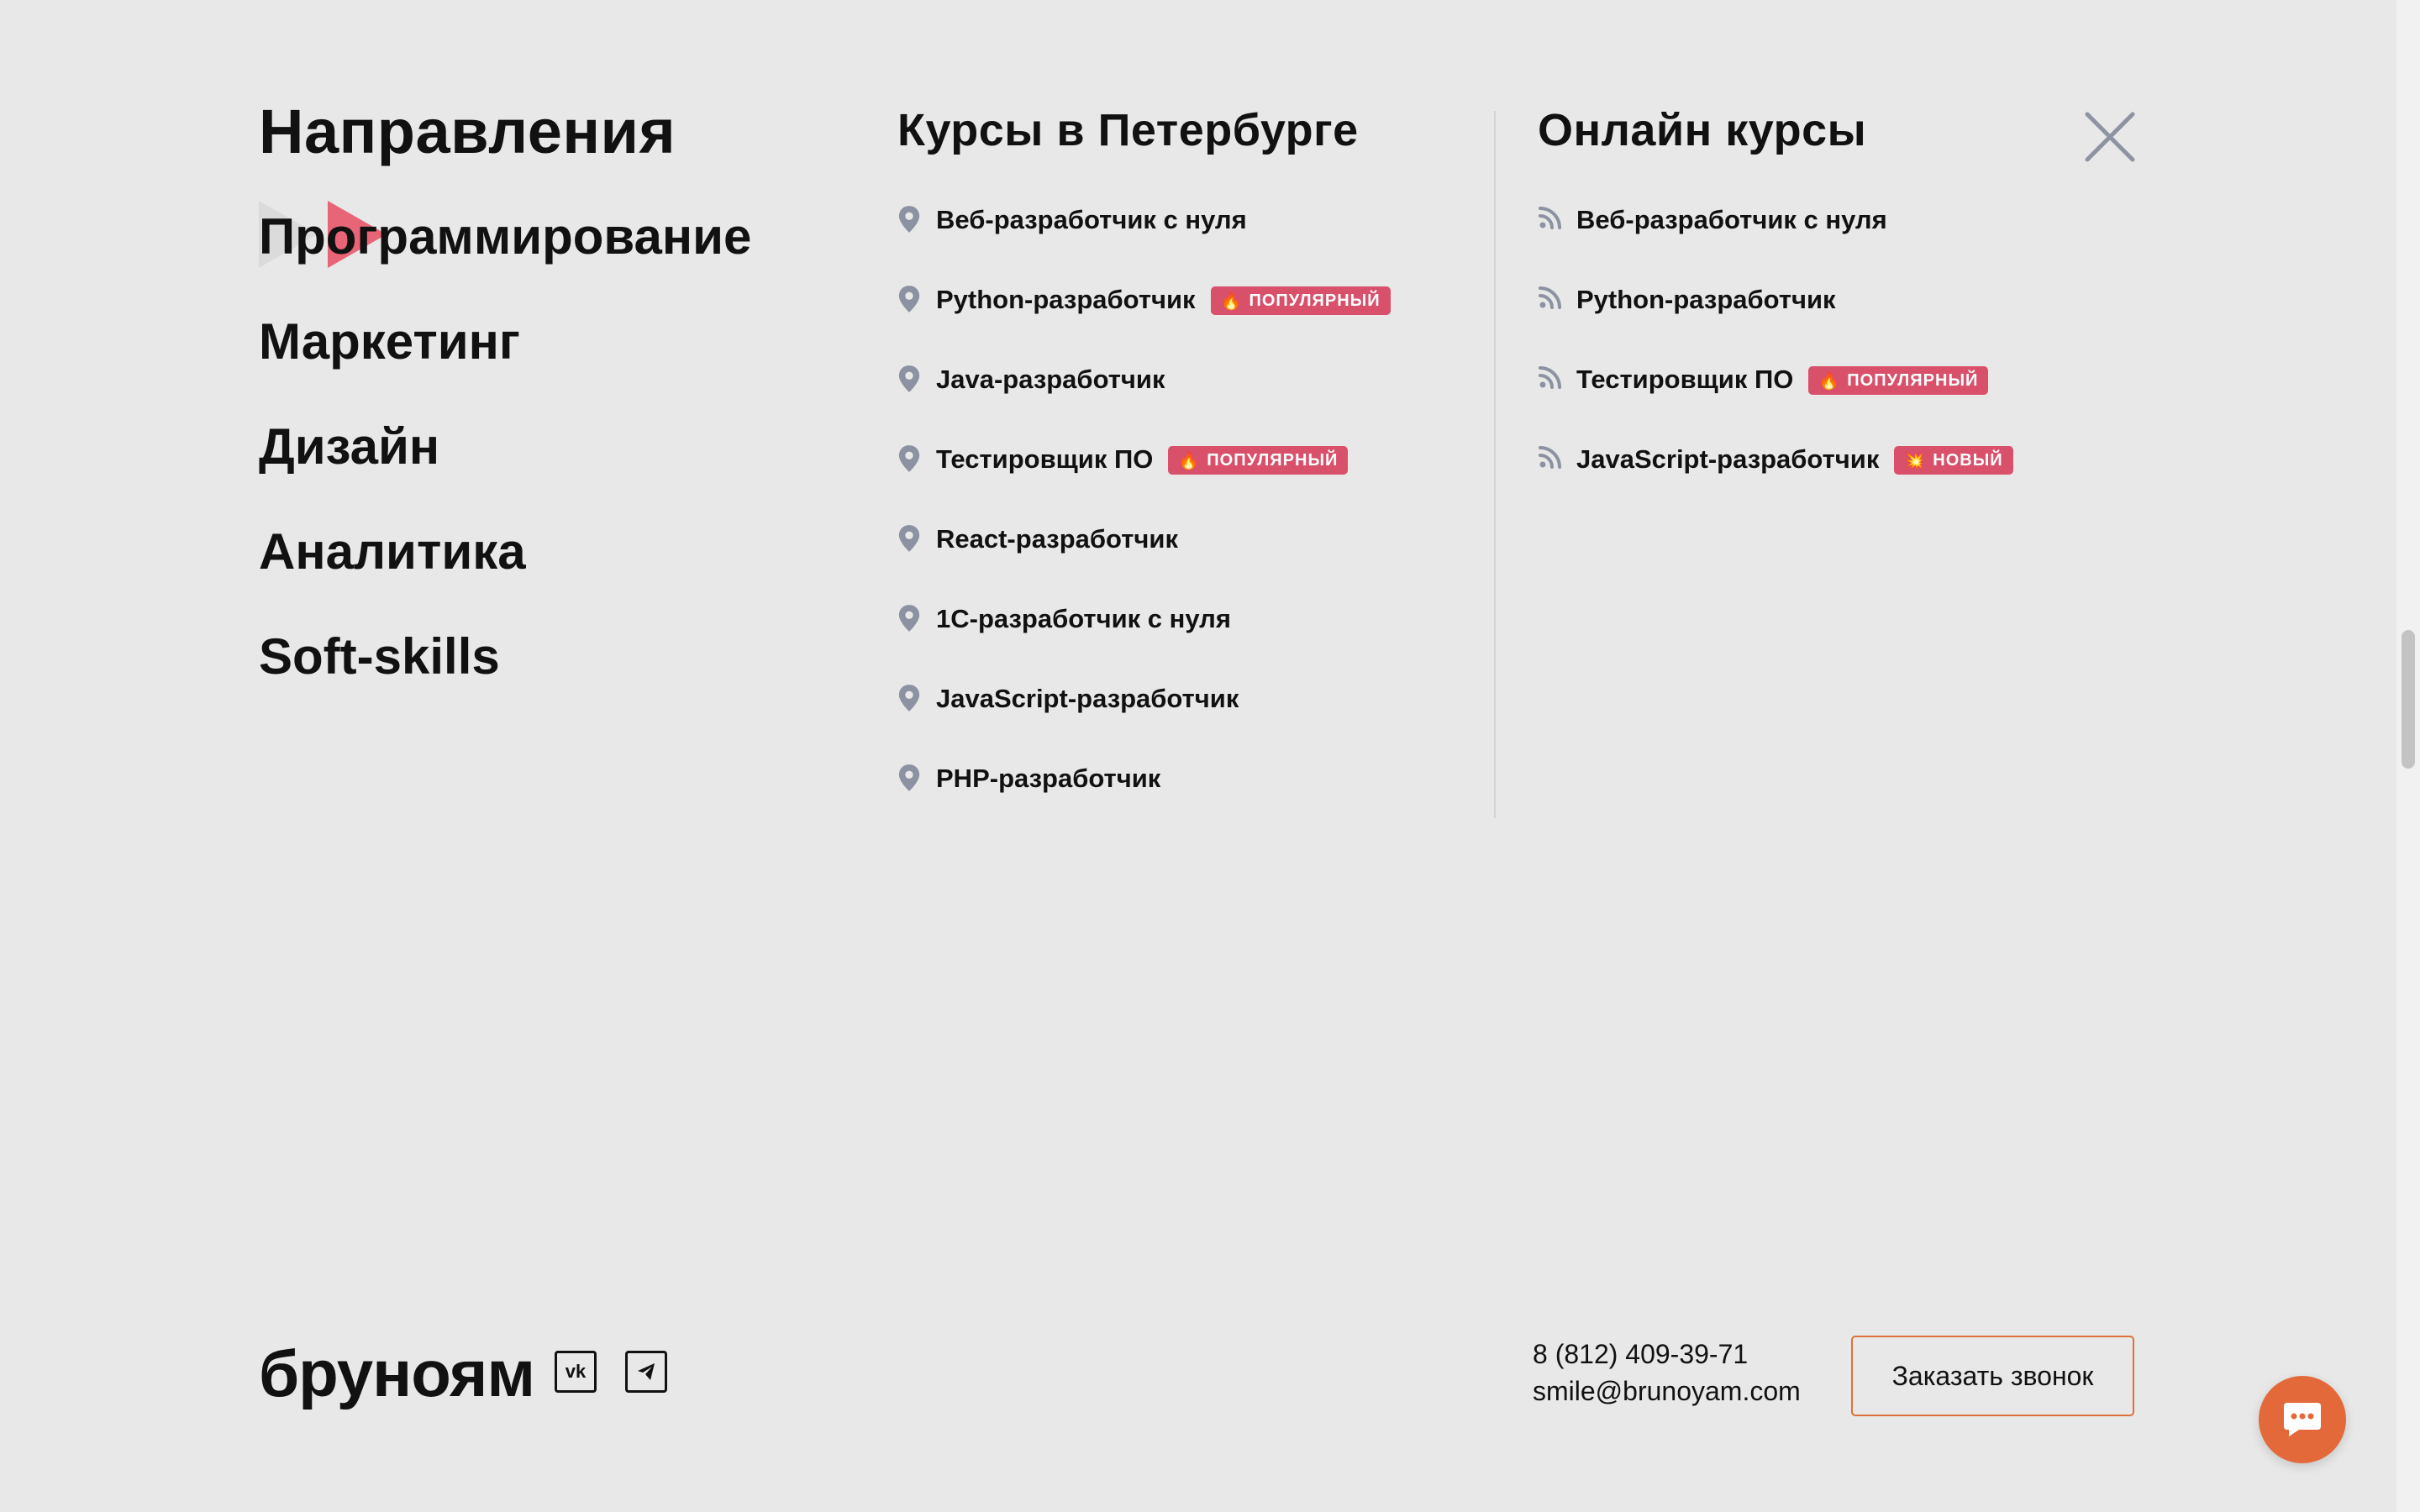  I want to click on spb-course-item: React-разработчик, so click(1183, 562).